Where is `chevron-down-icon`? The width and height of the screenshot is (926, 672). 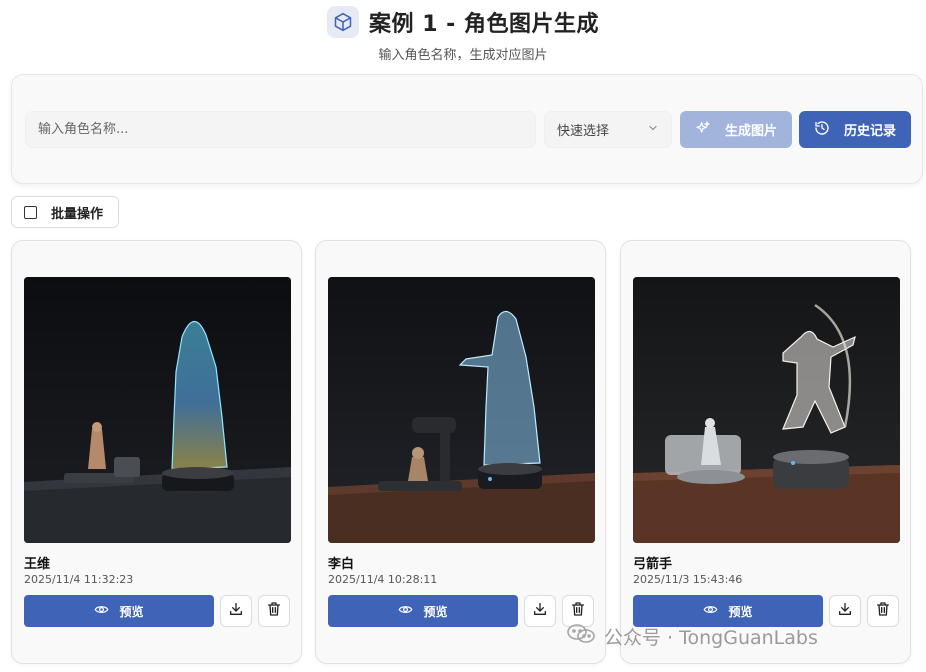
chevron-down-icon is located at coordinates (653, 130).